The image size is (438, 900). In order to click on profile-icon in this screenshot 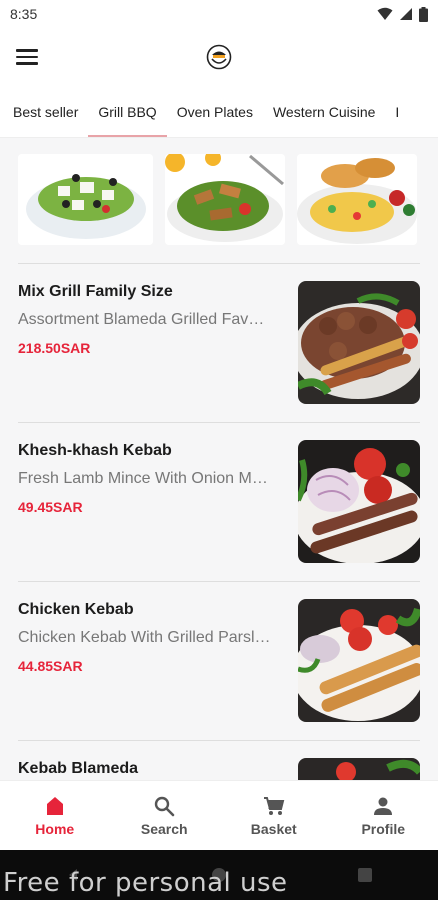, I will do `click(383, 806)`.